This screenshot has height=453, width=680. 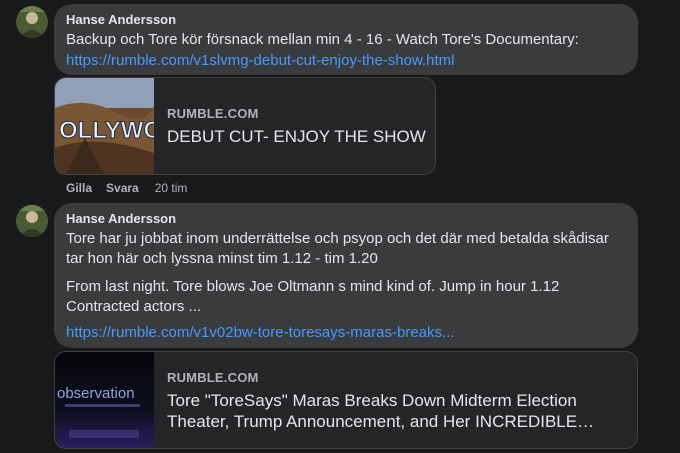 I want to click on comment-timestamp: 20 tim, so click(x=171, y=188).